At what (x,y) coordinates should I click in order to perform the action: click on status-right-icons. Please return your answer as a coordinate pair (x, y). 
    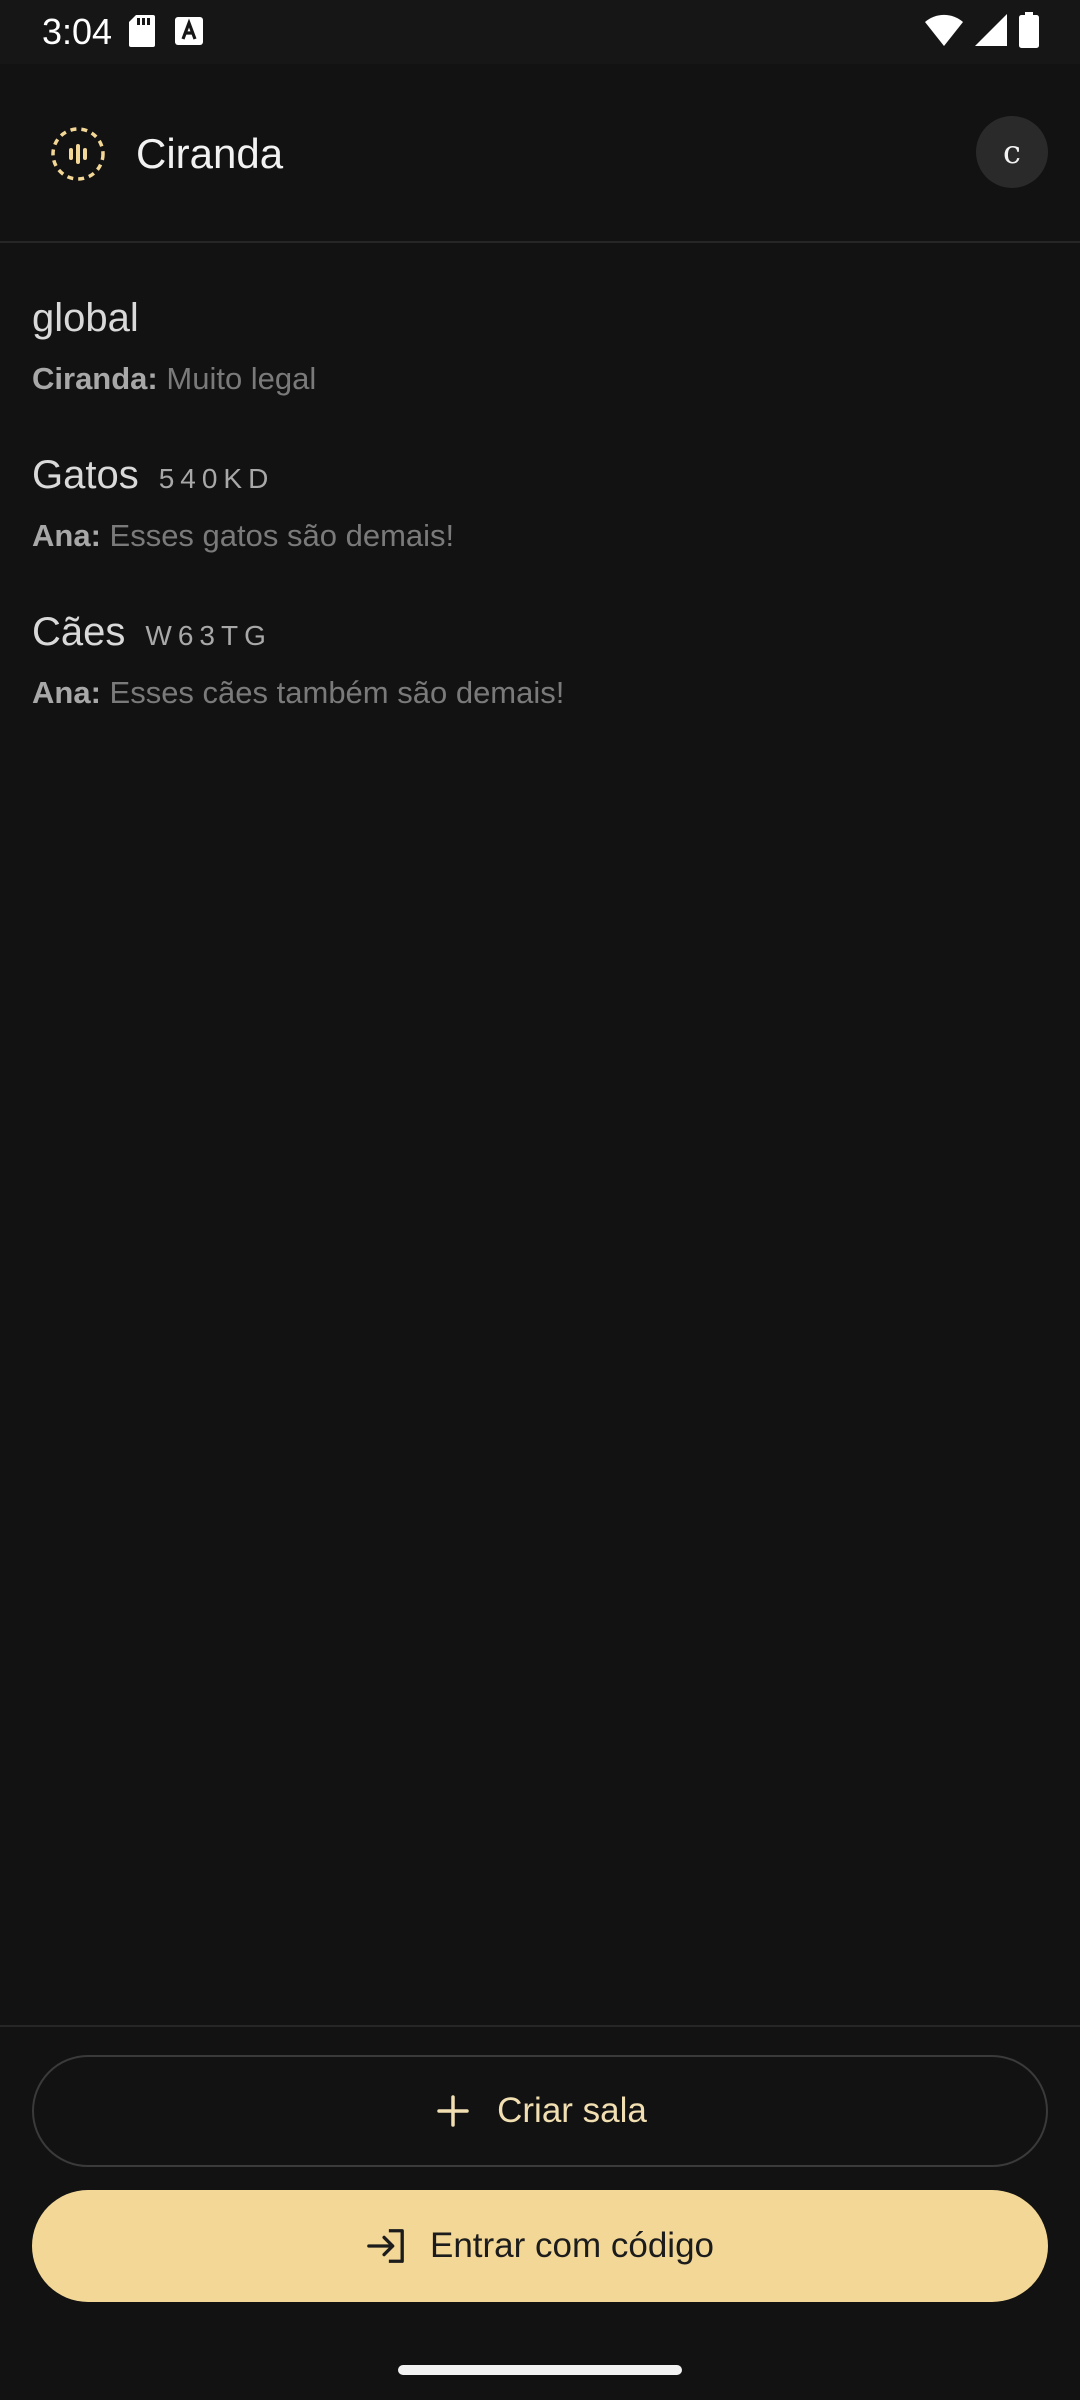
    Looking at the image, I should click on (982, 32).